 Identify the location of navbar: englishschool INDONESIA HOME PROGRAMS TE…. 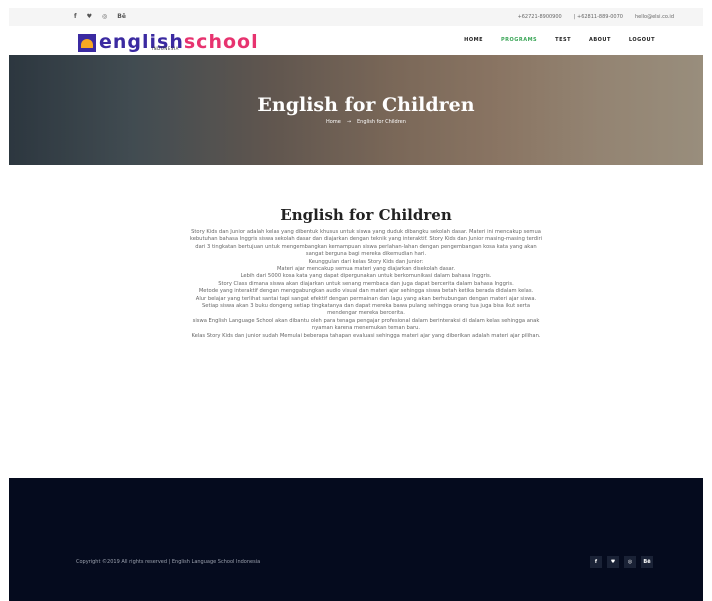
(356, 40).